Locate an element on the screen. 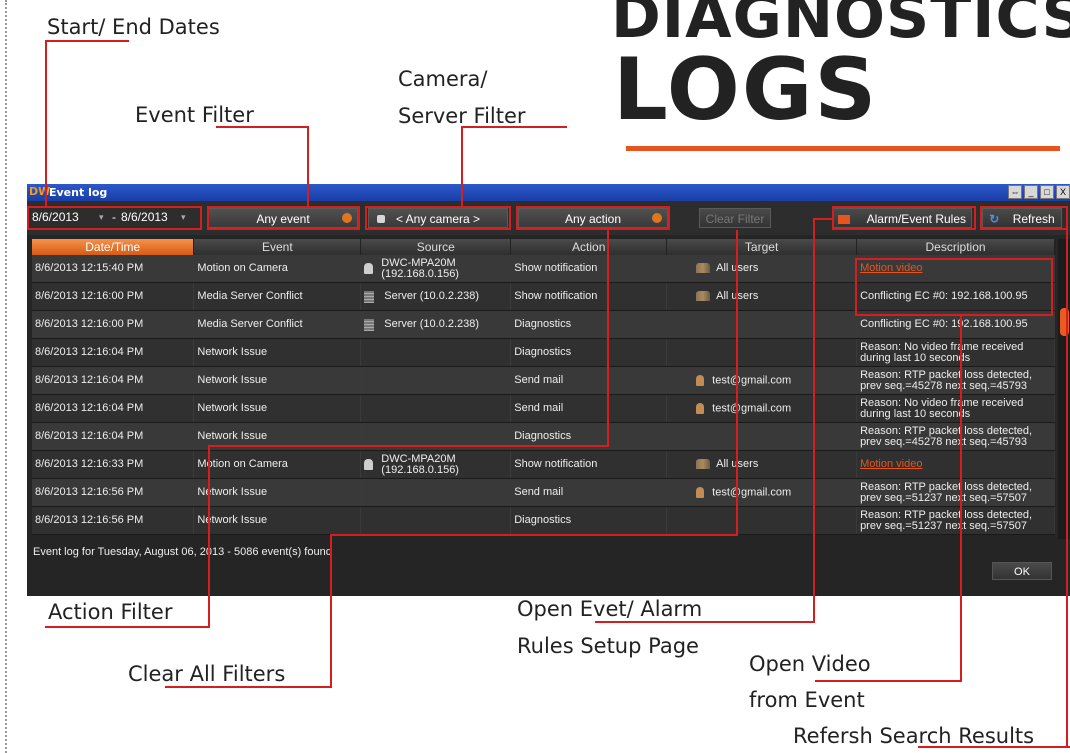 The image size is (1070, 753). callout-open-rules-2: Rules Setup Page is located at coordinates (608, 646).